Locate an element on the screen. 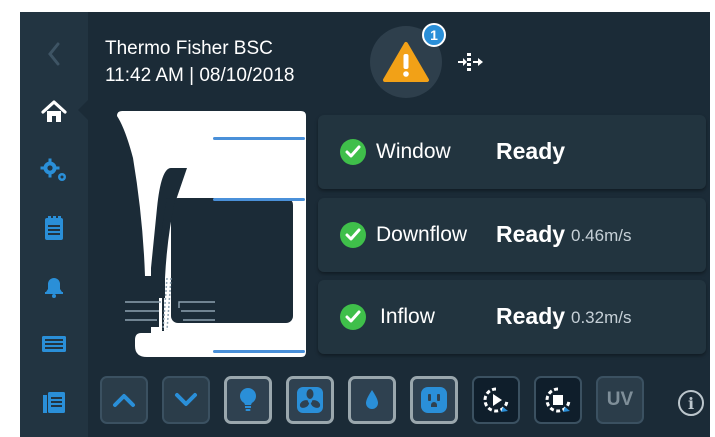  time-date: 11:42 AM | 08/10/2018 is located at coordinates (200, 75).